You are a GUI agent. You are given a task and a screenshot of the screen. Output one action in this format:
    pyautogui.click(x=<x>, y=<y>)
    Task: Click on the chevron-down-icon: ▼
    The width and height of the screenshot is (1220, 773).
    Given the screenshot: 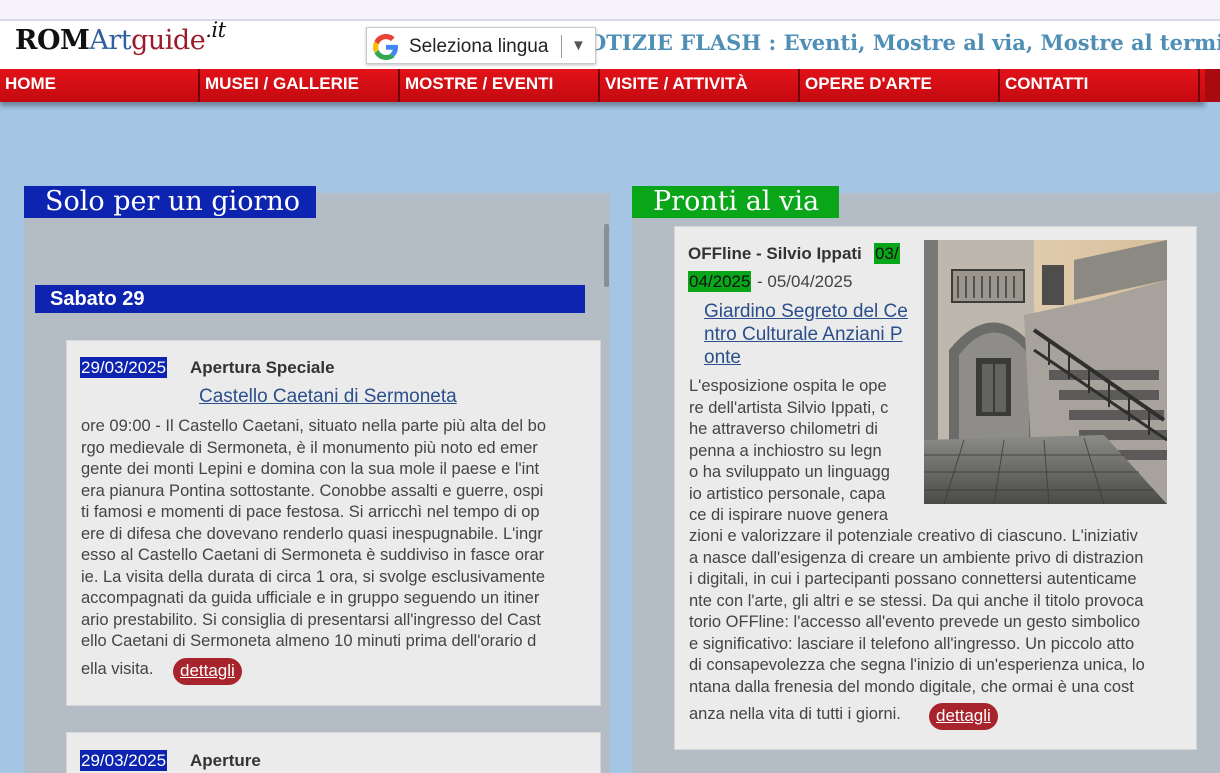 What is the action you would take?
    pyautogui.click(x=578, y=45)
    